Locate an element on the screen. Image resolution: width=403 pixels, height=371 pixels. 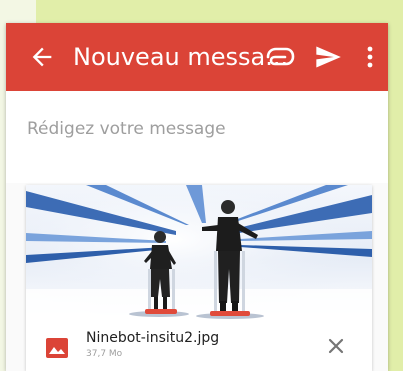
more-vertical-icon is located at coordinates (370, 57).